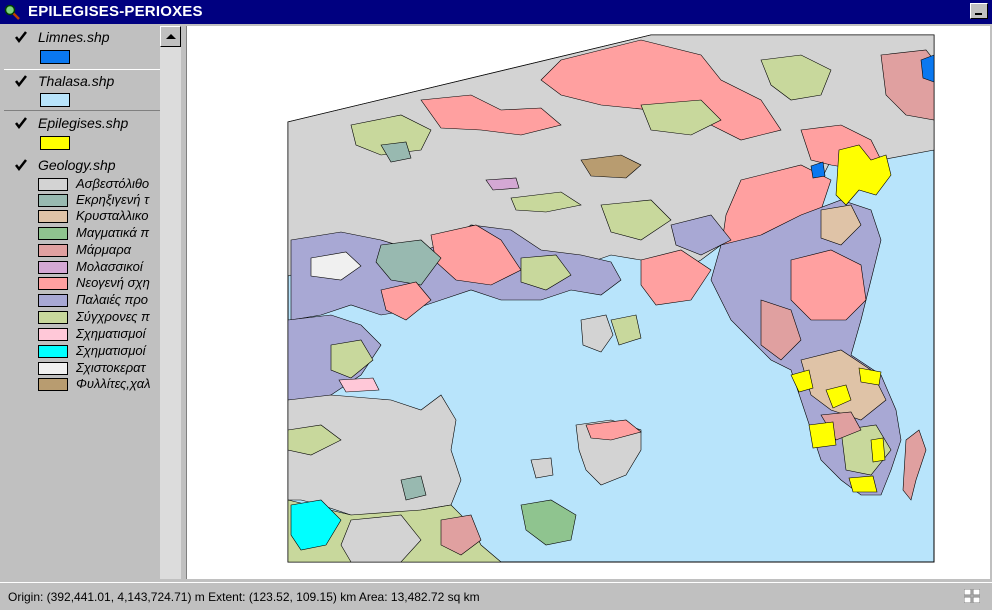 Image resolution: width=992 pixels, height=610 pixels. I want to click on magnifier-icon, so click(12, 12).